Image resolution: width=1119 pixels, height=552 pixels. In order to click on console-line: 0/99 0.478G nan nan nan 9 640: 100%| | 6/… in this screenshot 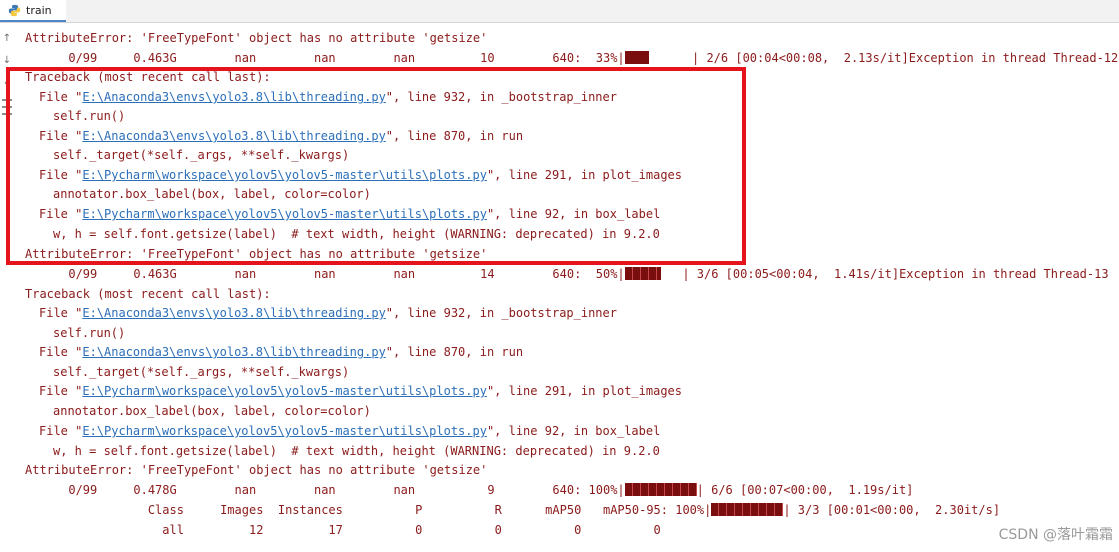, I will do `click(469, 490)`.